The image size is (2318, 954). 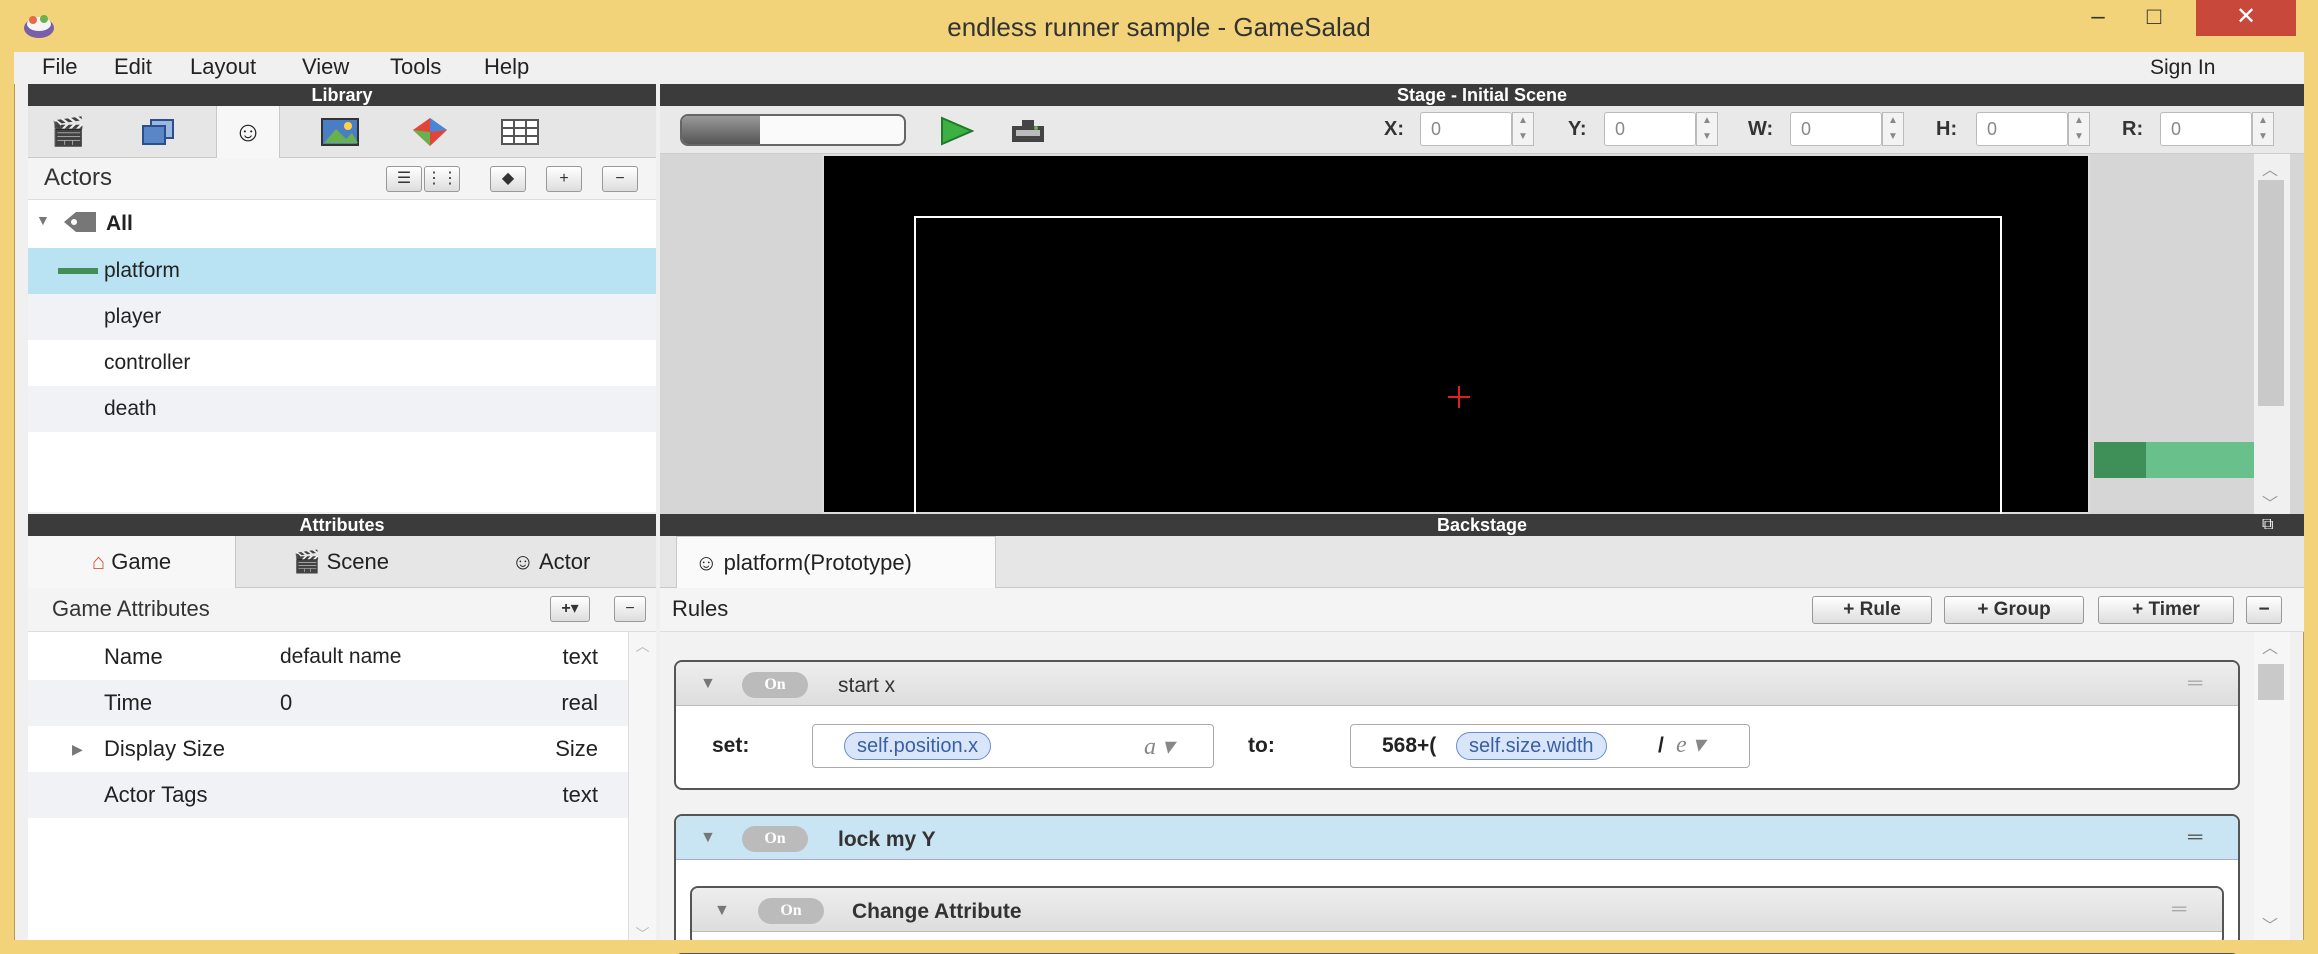 I want to click on r-label: R:, so click(x=2133, y=129).